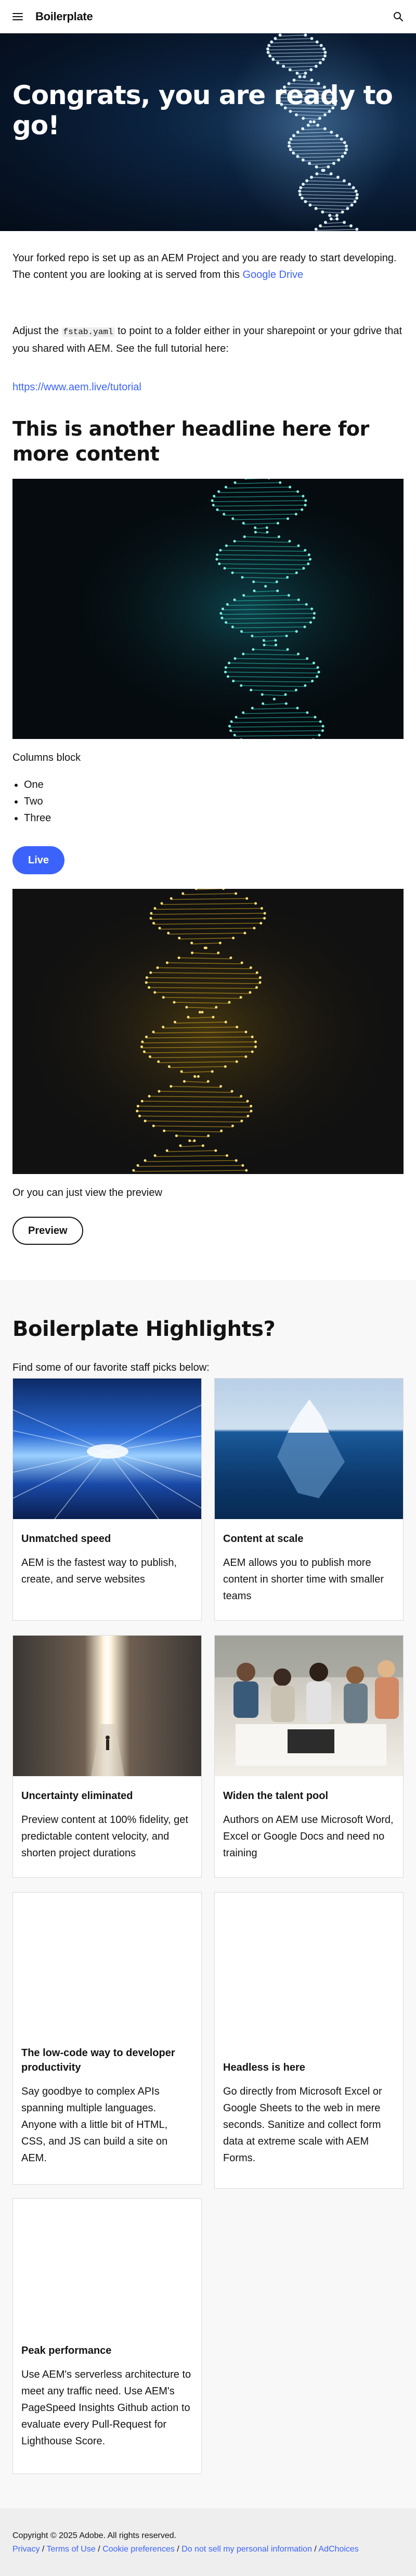 The image size is (416, 2576). I want to click on preview-text: Or you can just view the preview, so click(87, 1192).